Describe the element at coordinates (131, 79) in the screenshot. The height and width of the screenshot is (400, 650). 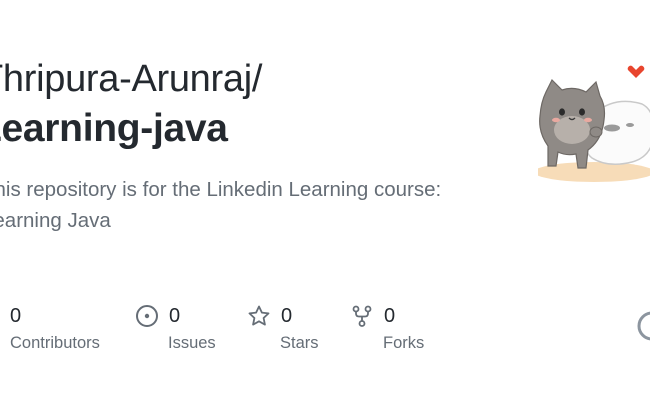
I see `repo-owner: Thripura-Arunraj/` at that location.